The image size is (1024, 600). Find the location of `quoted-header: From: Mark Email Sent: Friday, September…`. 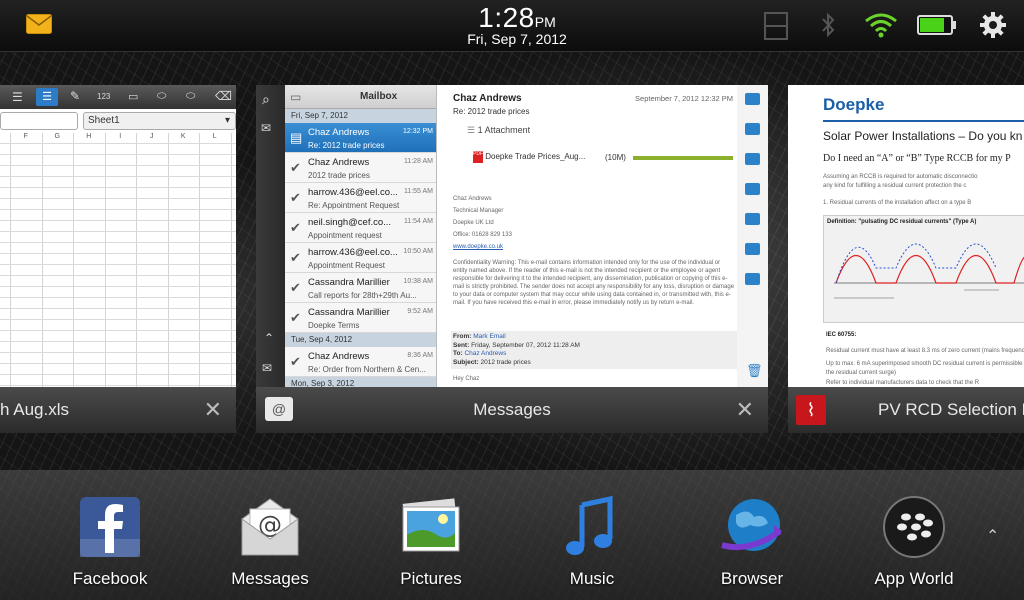

quoted-header: From: Mark Email Sent: Friday, September… is located at coordinates (594, 350).